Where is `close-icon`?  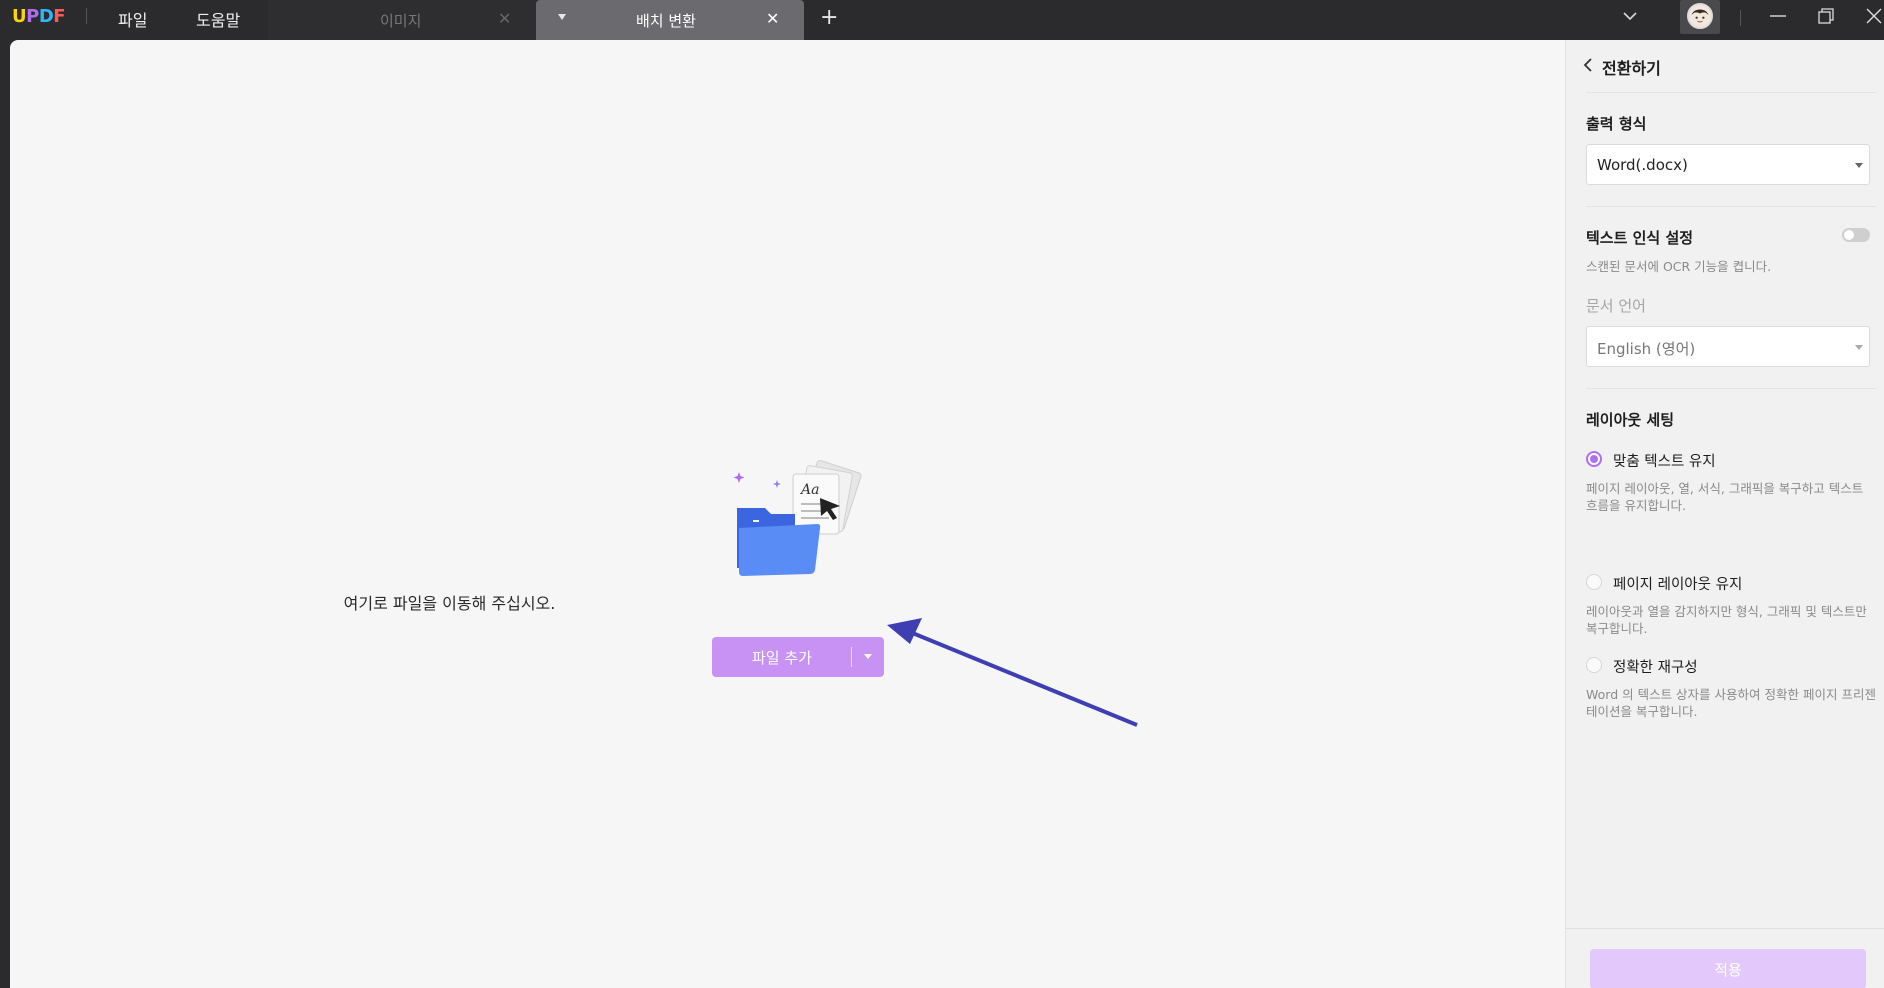
close-icon is located at coordinates (1874, 16).